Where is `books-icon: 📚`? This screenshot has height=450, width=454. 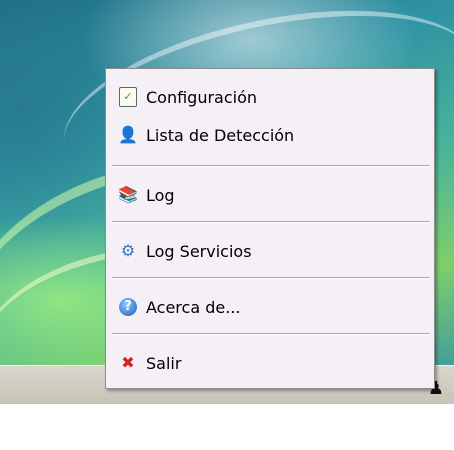
books-icon: 📚 is located at coordinates (128, 194).